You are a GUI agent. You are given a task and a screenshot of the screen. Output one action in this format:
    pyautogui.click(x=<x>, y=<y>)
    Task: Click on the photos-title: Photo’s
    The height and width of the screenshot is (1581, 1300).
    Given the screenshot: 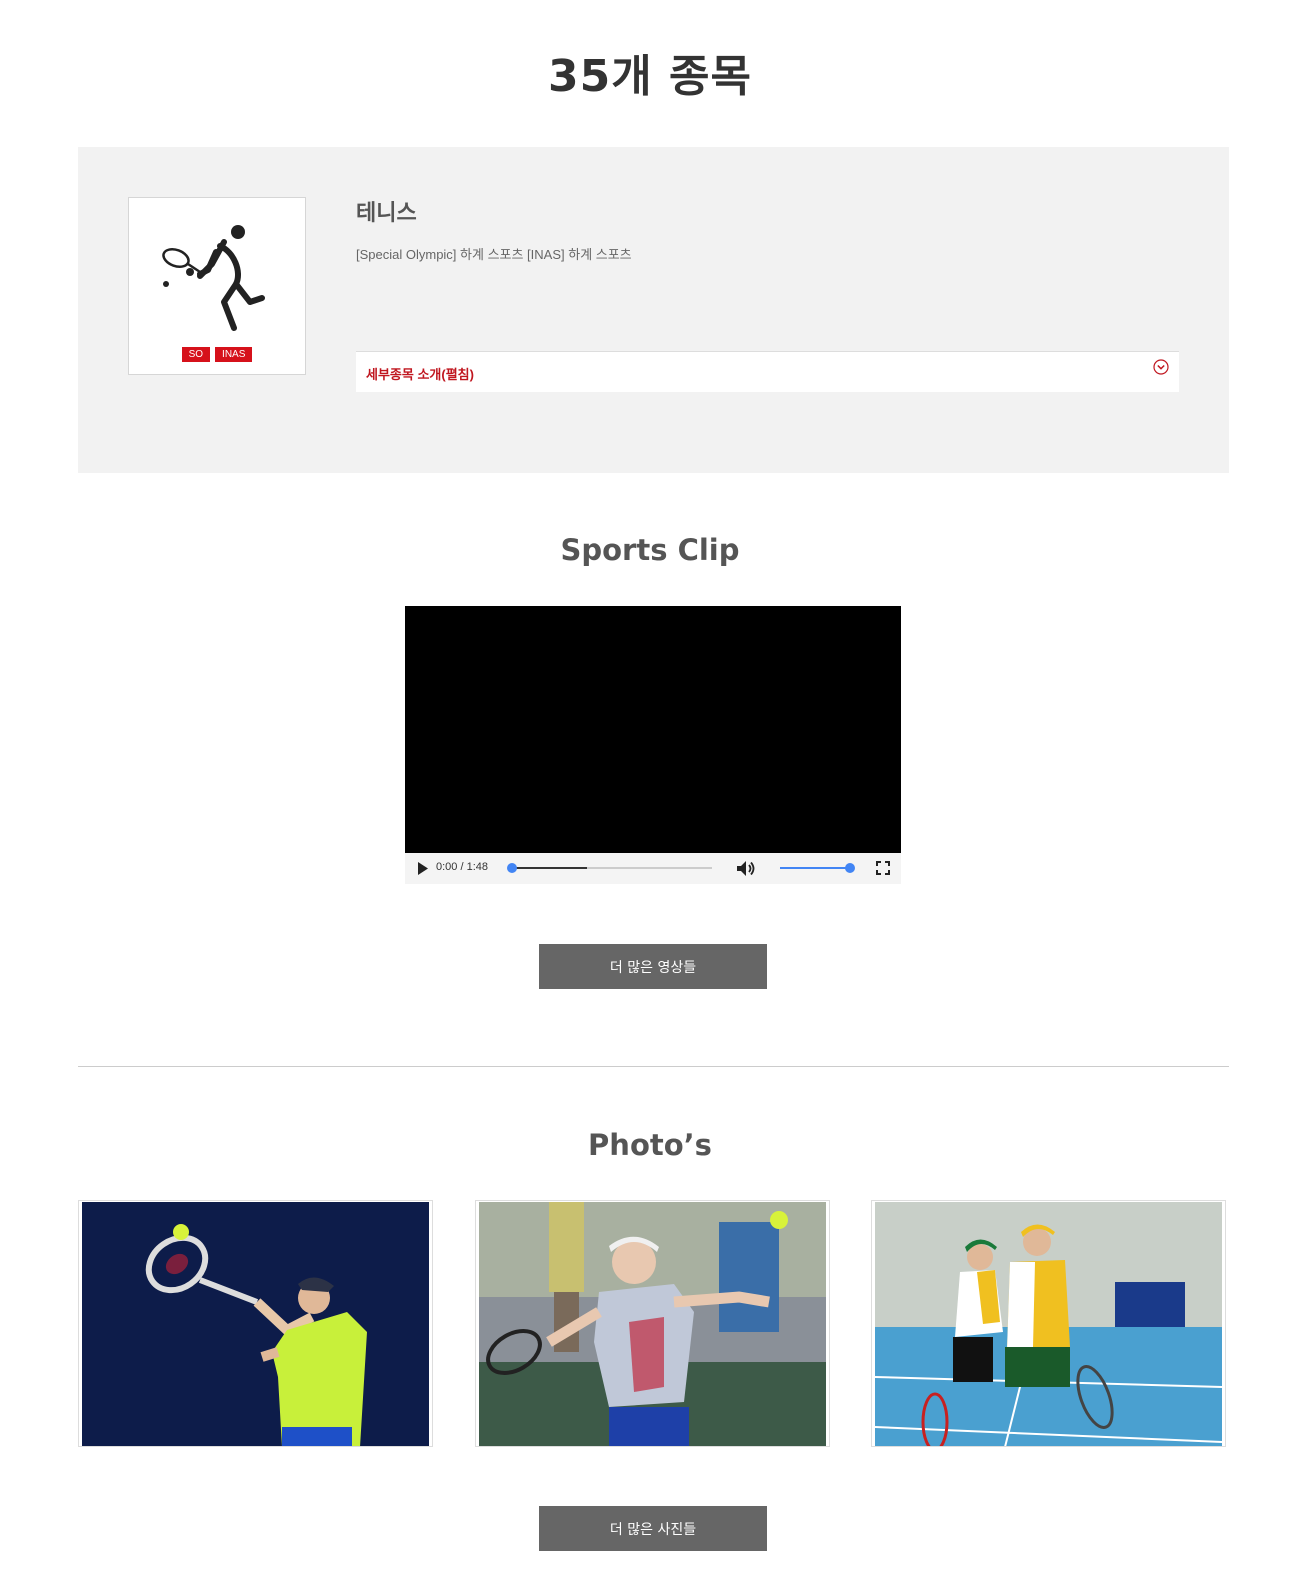 What is the action you would take?
    pyautogui.click(x=650, y=1145)
    